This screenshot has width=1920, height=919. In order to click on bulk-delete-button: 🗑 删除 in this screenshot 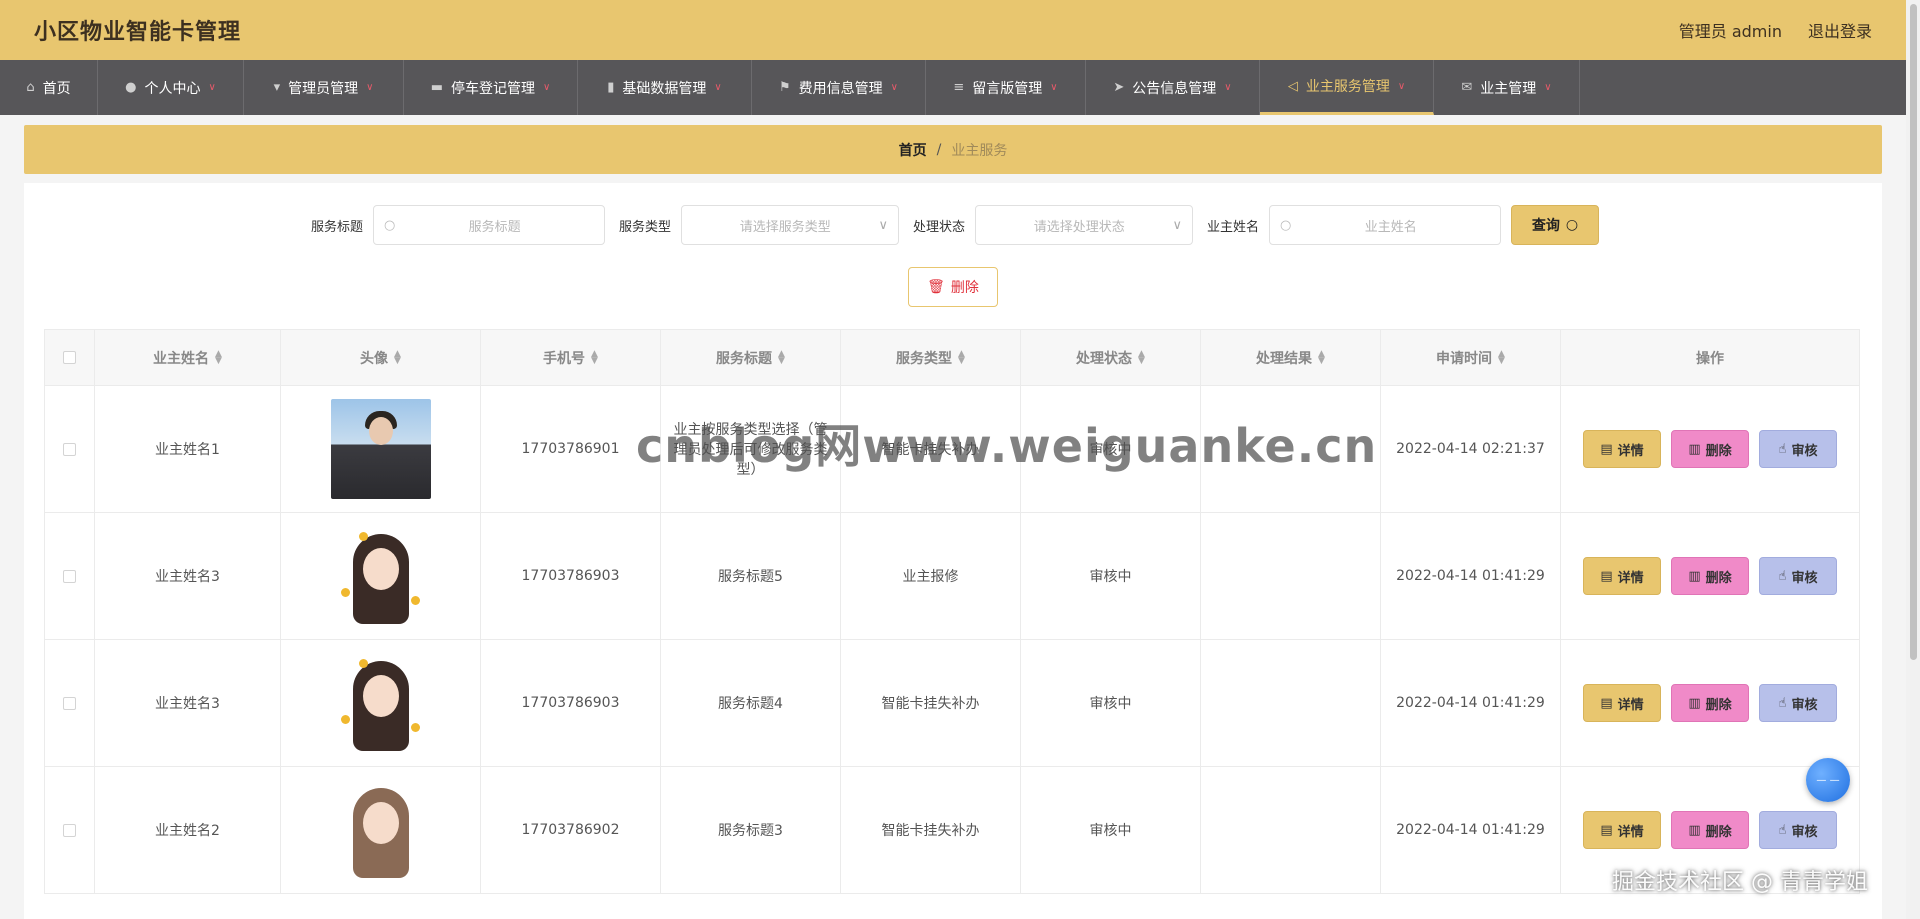, I will do `click(953, 287)`.